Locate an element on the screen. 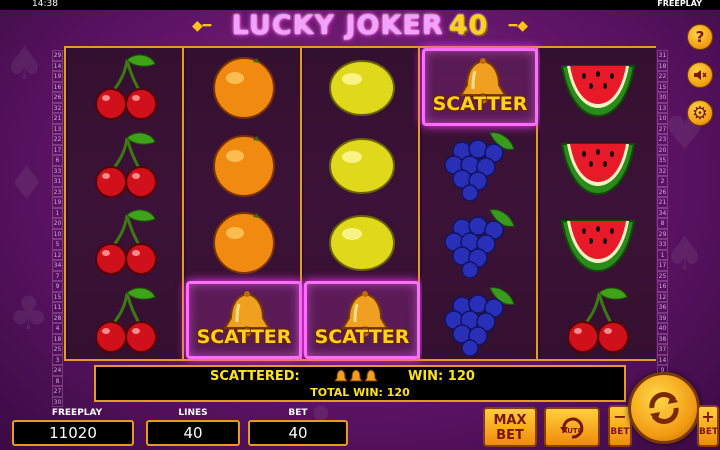 This screenshot has width=720, height=450. payline-number: 2 is located at coordinates (662, 181).